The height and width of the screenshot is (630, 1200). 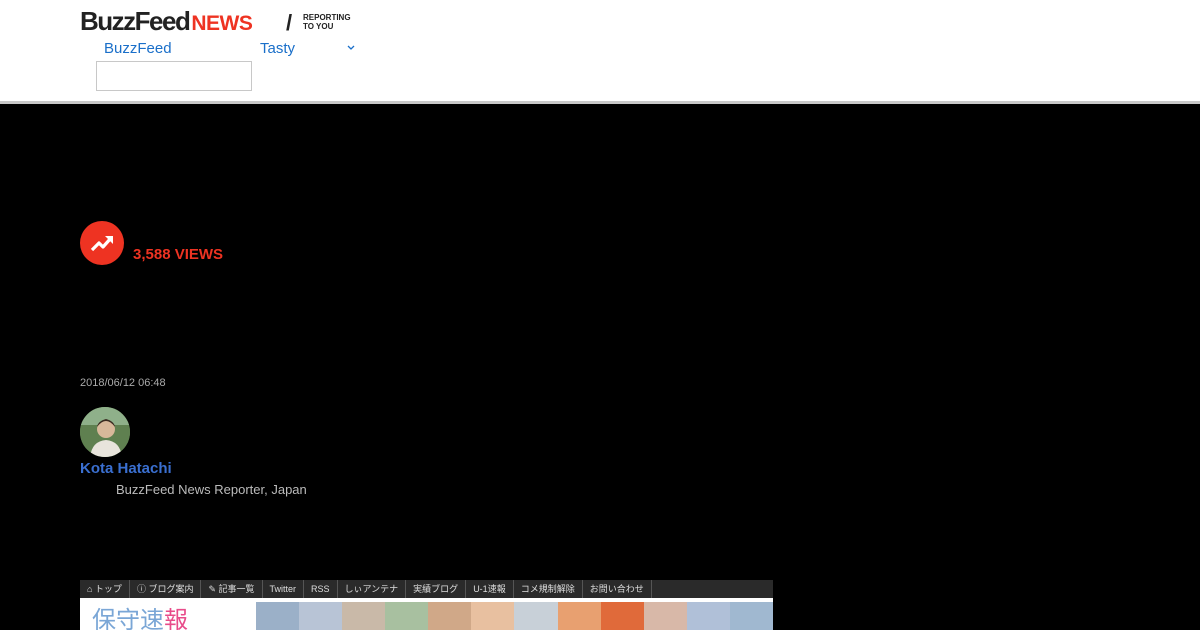 I want to click on embed-menu-item: ⌂ トップ, so click(x=105, y=589).